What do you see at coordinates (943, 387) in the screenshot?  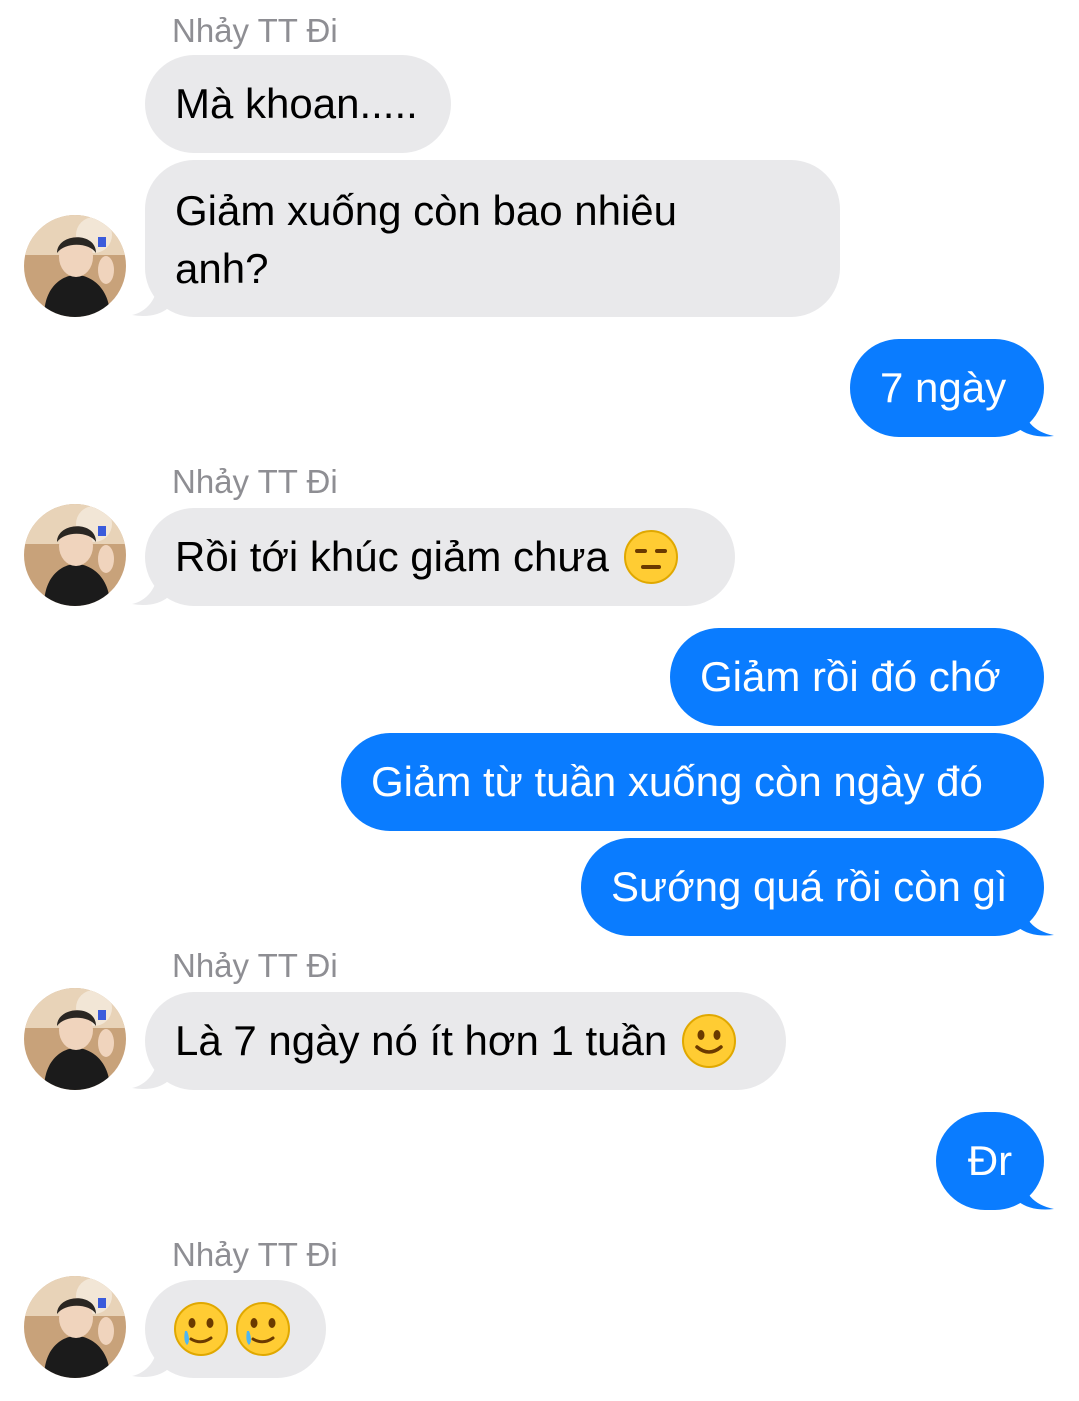 I see `message-text: 7 ngày` at bounding box center [943, 387].